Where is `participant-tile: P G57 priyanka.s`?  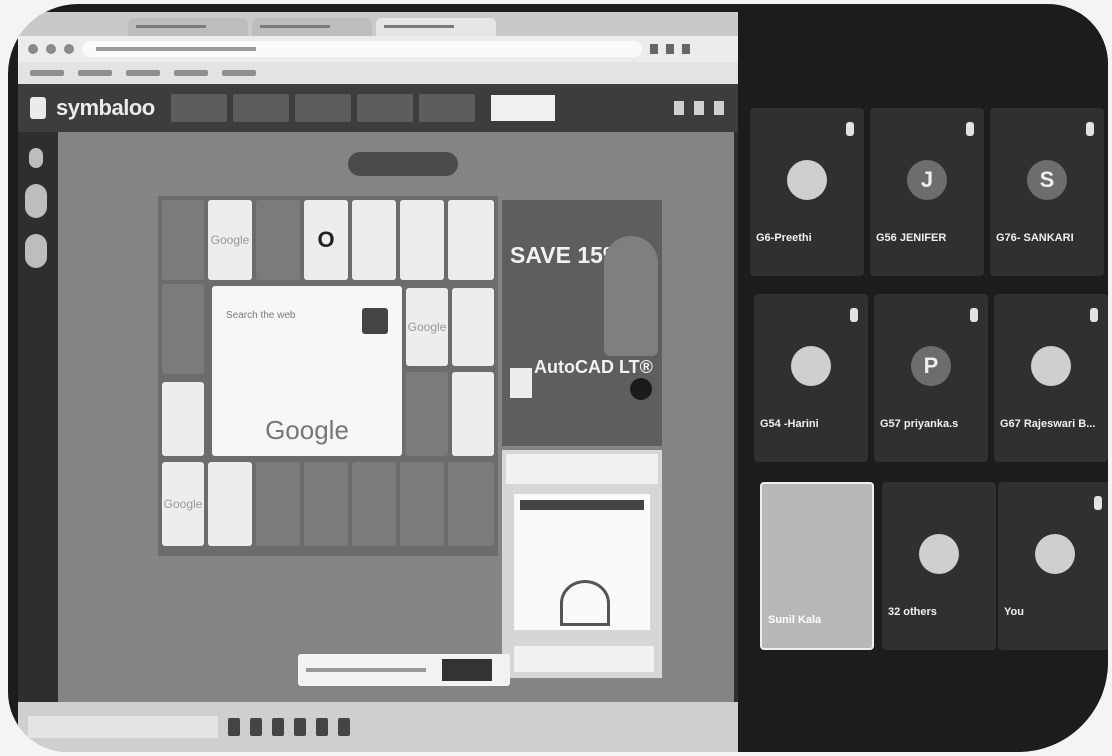
participant-tile: P G57 priyanka.s is located at coordinates (931, 378).